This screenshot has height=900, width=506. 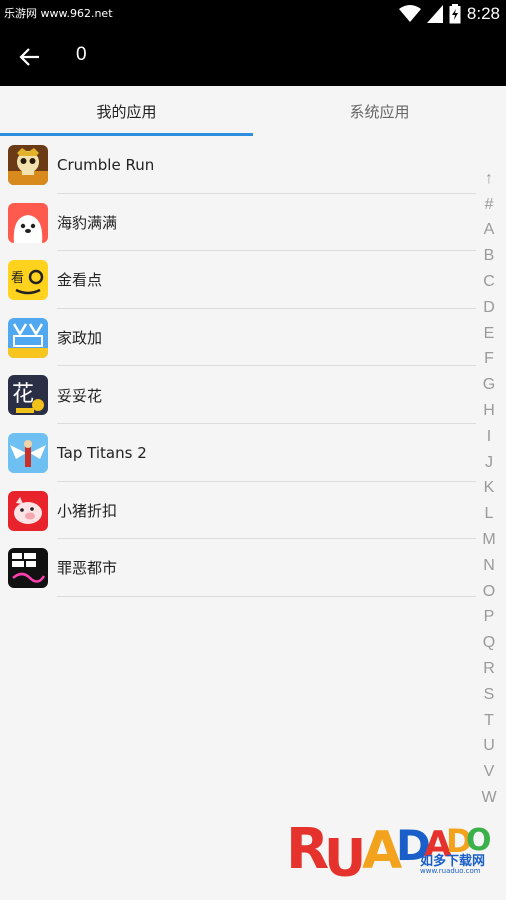 What do you see at coordinates (489, 592) in the screenshot?
I see `index-item: O` at bounding box center [489, 592].